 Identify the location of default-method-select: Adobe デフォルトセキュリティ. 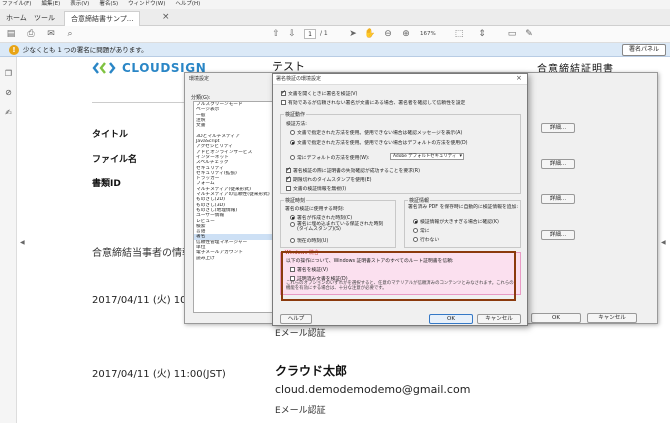
(427, 156).